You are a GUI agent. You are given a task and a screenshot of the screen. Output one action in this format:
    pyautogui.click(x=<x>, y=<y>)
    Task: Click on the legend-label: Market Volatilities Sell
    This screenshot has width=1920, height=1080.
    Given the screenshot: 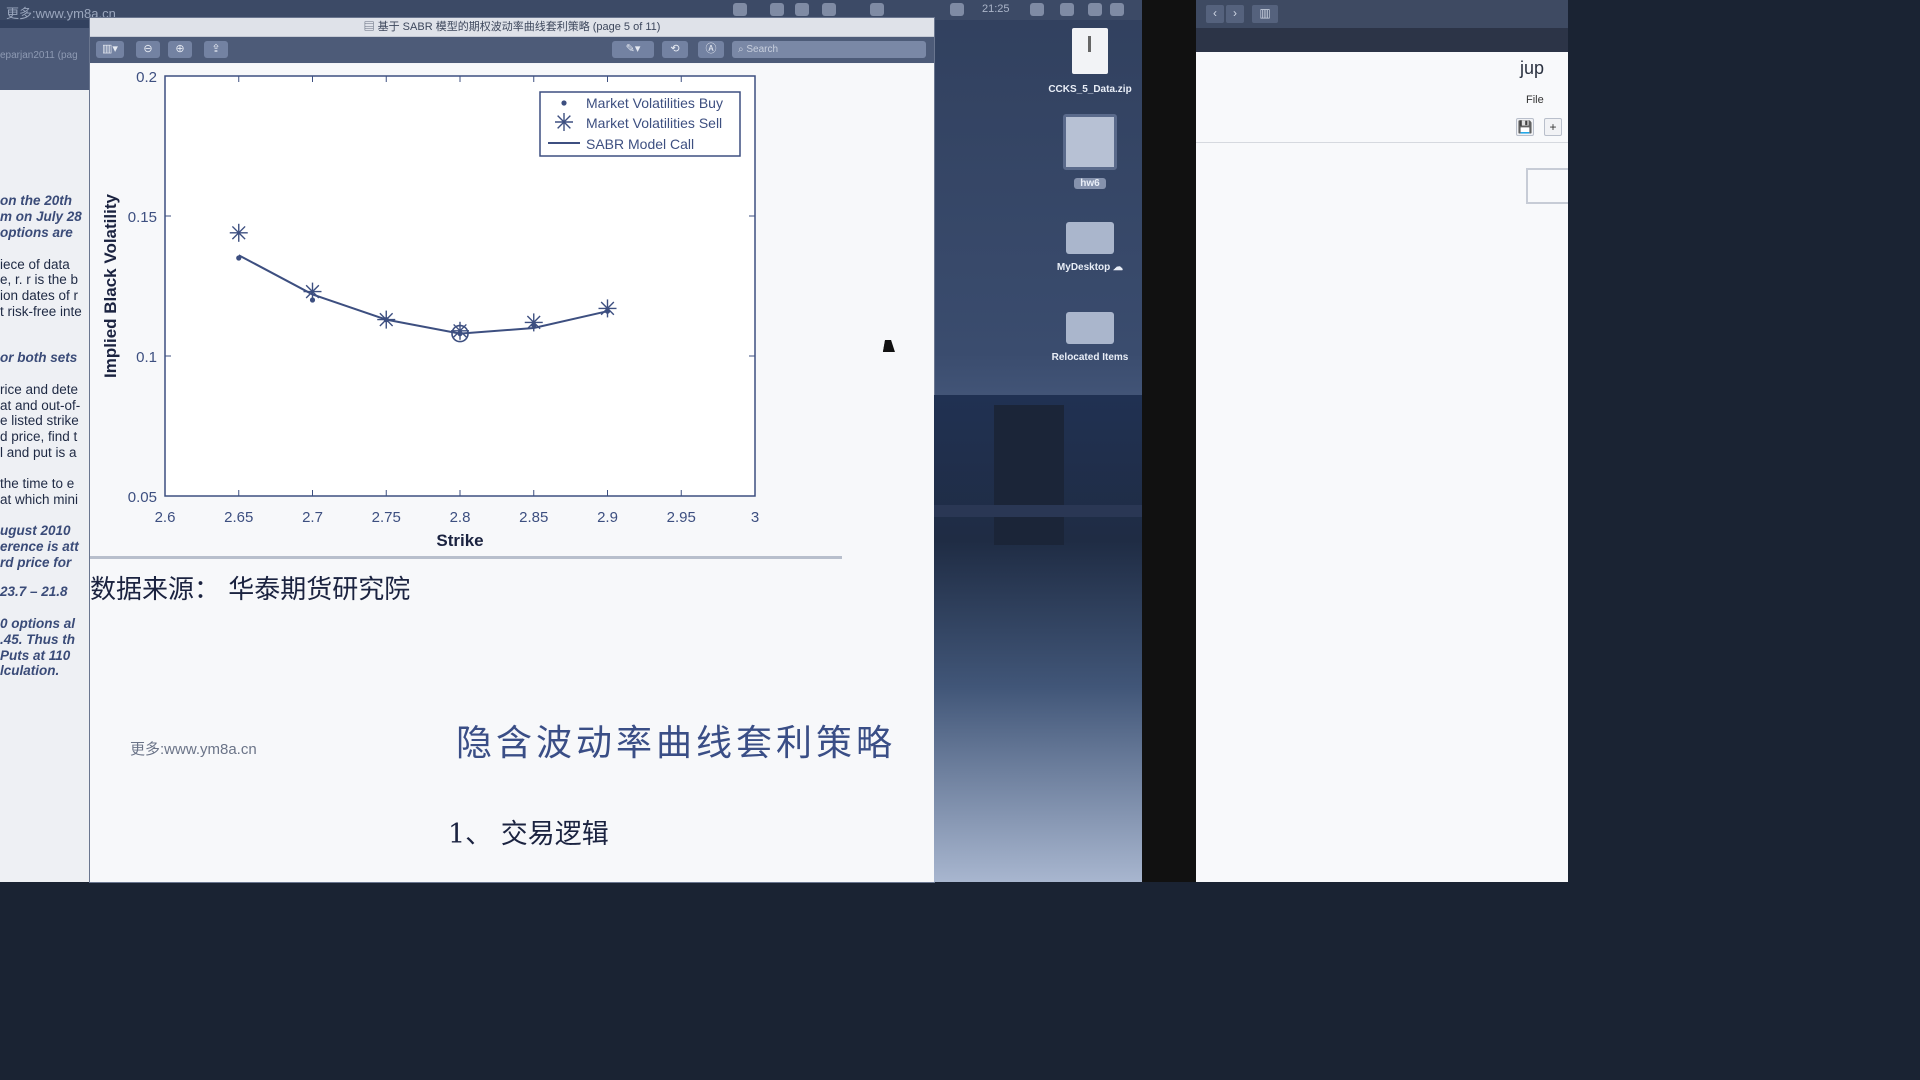 What is the action you would take?
    pyautogui.click(x=654, y=123)
    